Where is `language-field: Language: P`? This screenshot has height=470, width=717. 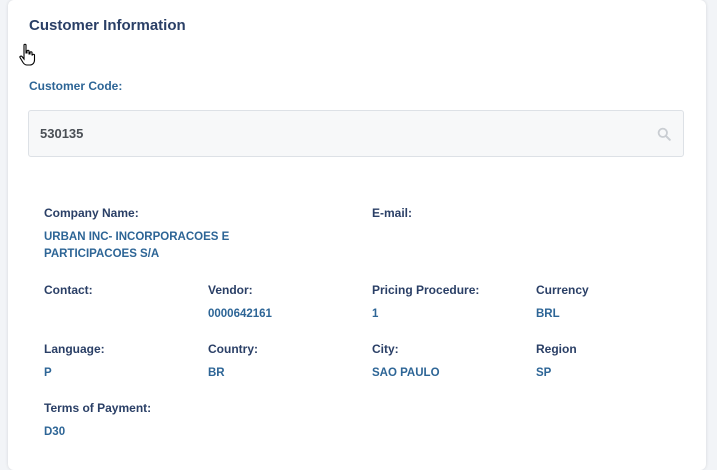
language-field: Language: P is located at coordinates (74, 362).